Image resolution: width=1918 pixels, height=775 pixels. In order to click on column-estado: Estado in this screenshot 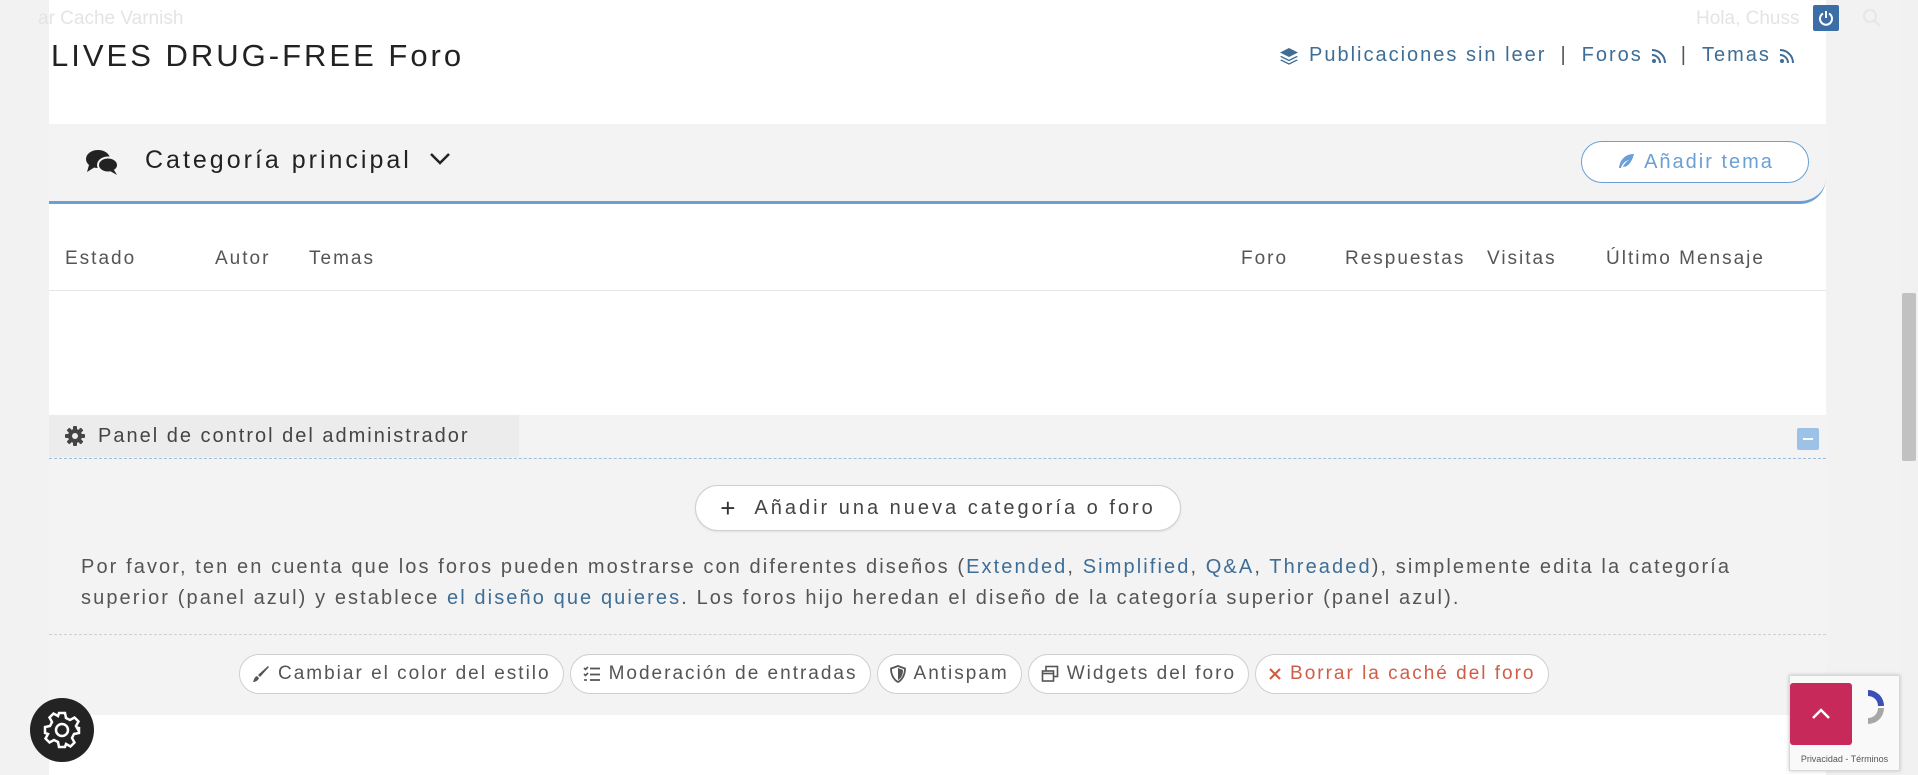, I will do `click(101, 258)`.